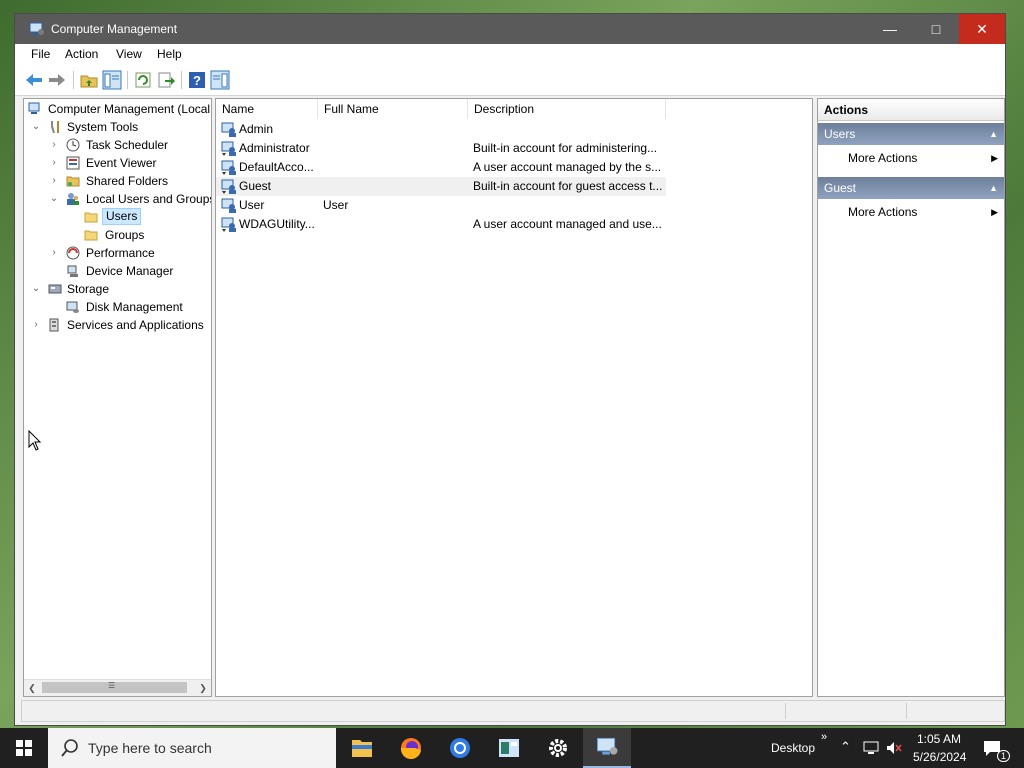 The width and height of the screenshot is (1024, 768). What do you see at coordinates (203, 688) in the screenshot?
I see `scroll-right-icon: ❯` at bounding box center [203, 688].